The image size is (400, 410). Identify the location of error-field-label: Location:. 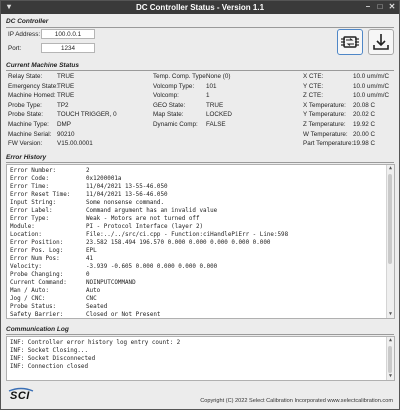
(26, 235).